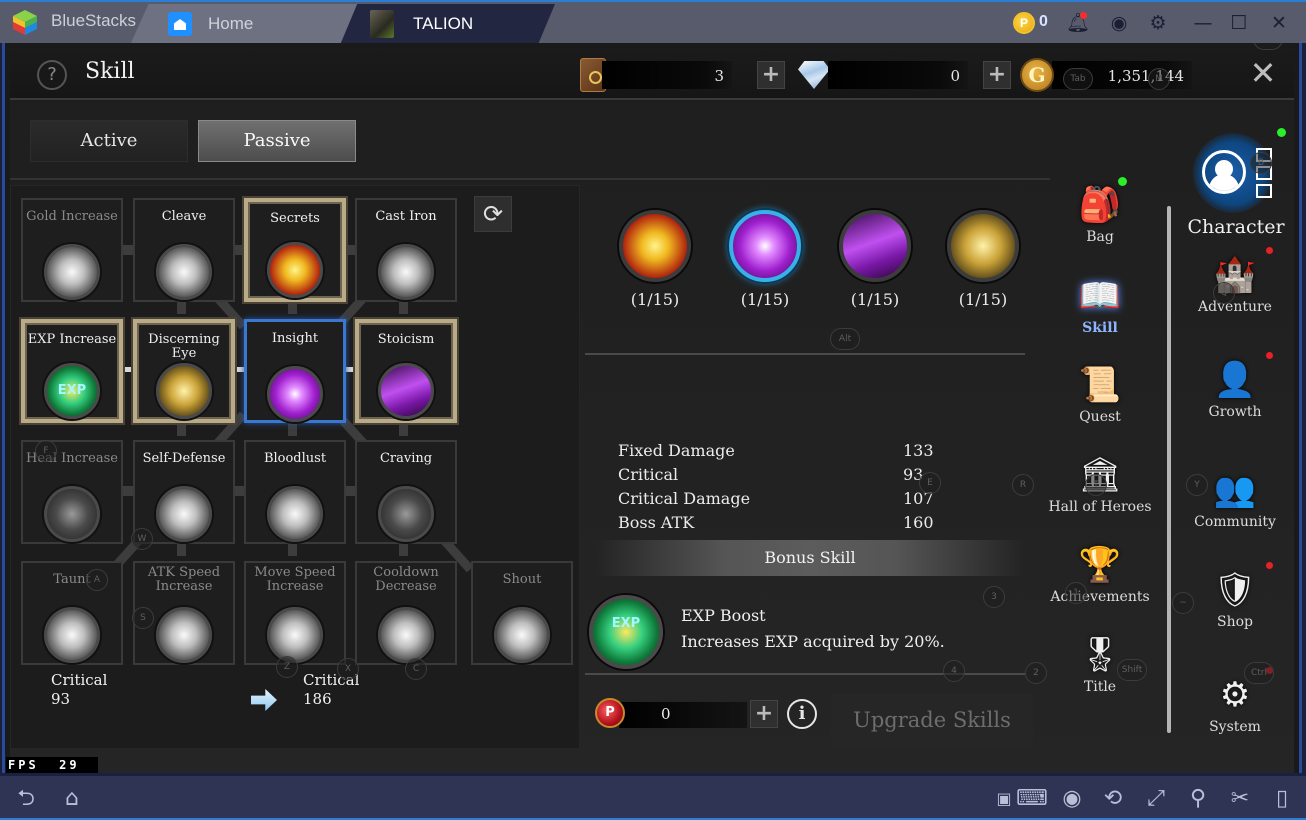 This screenshot has width=1306, height=820. I want to click on keymap-hint-badge: 3, so click(994, 597).